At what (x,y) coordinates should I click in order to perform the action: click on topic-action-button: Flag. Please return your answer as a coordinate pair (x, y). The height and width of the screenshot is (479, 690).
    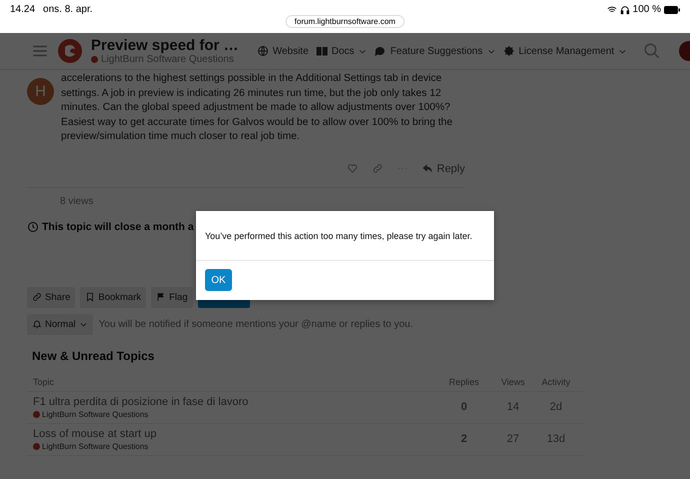
    Looking at the image, I should click on (172, 297).